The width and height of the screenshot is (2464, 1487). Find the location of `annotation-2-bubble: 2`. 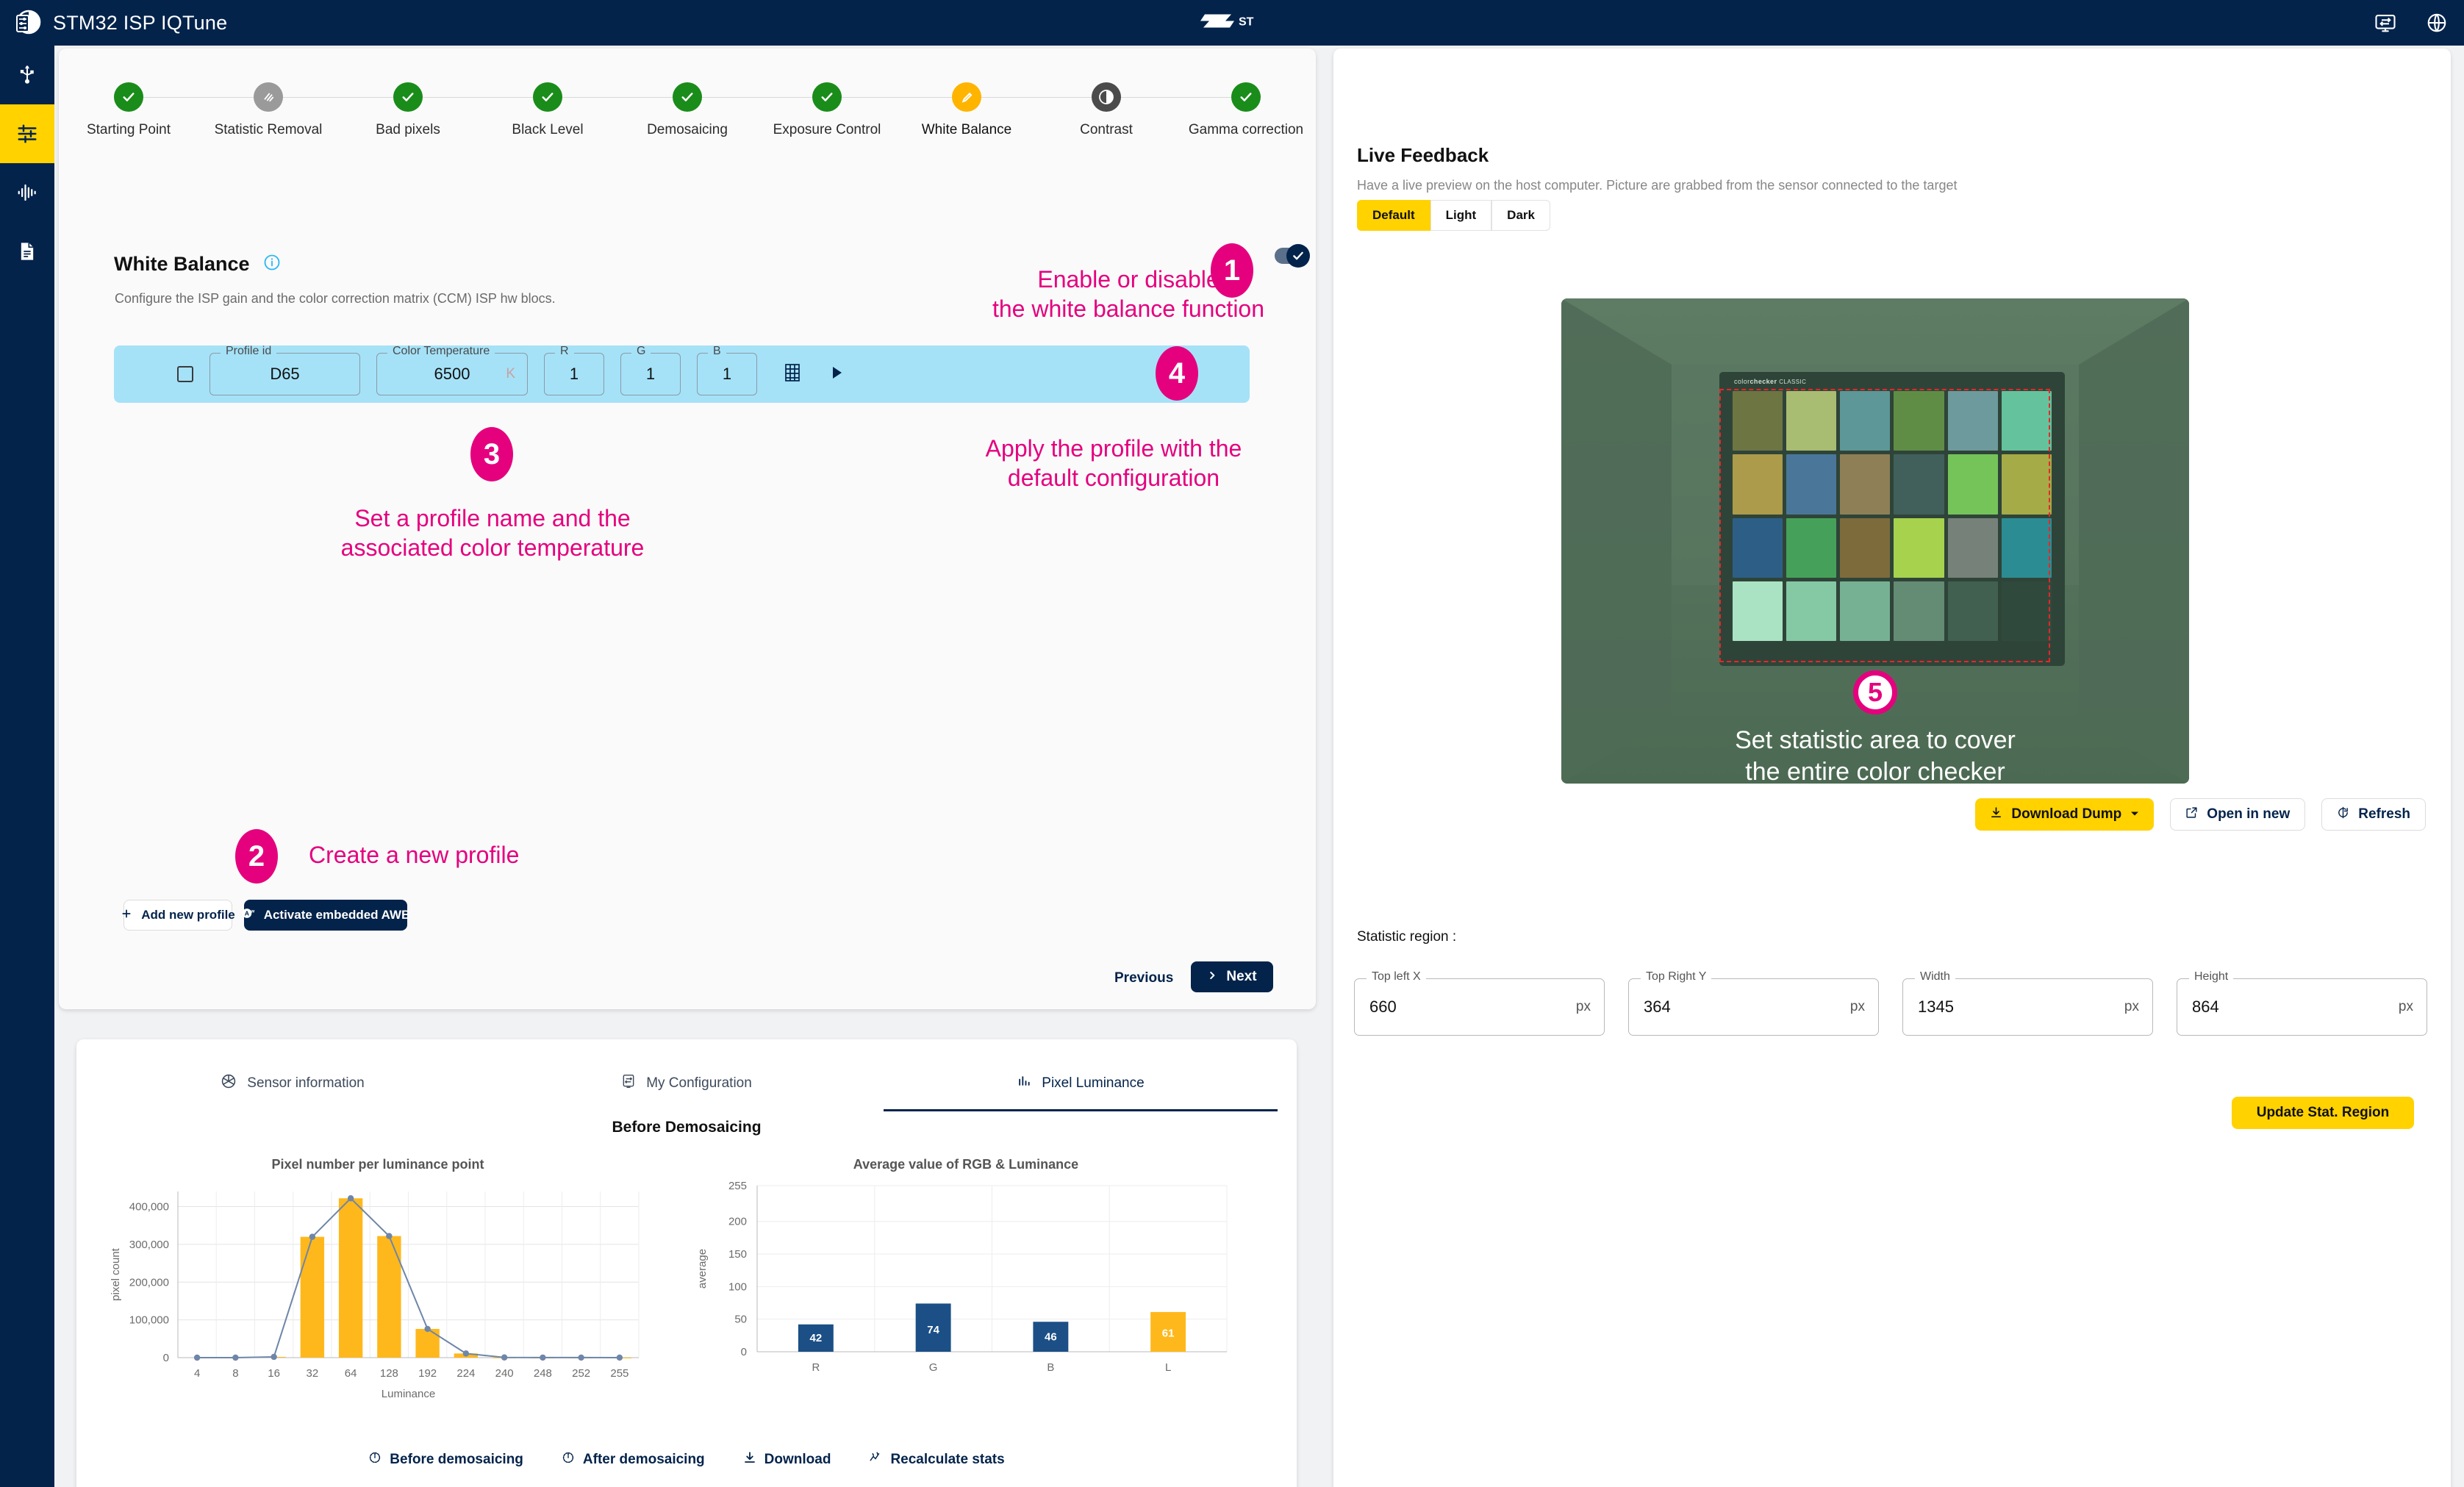

annotation-2-bubble: 2 is located at coordinates (256, 856).